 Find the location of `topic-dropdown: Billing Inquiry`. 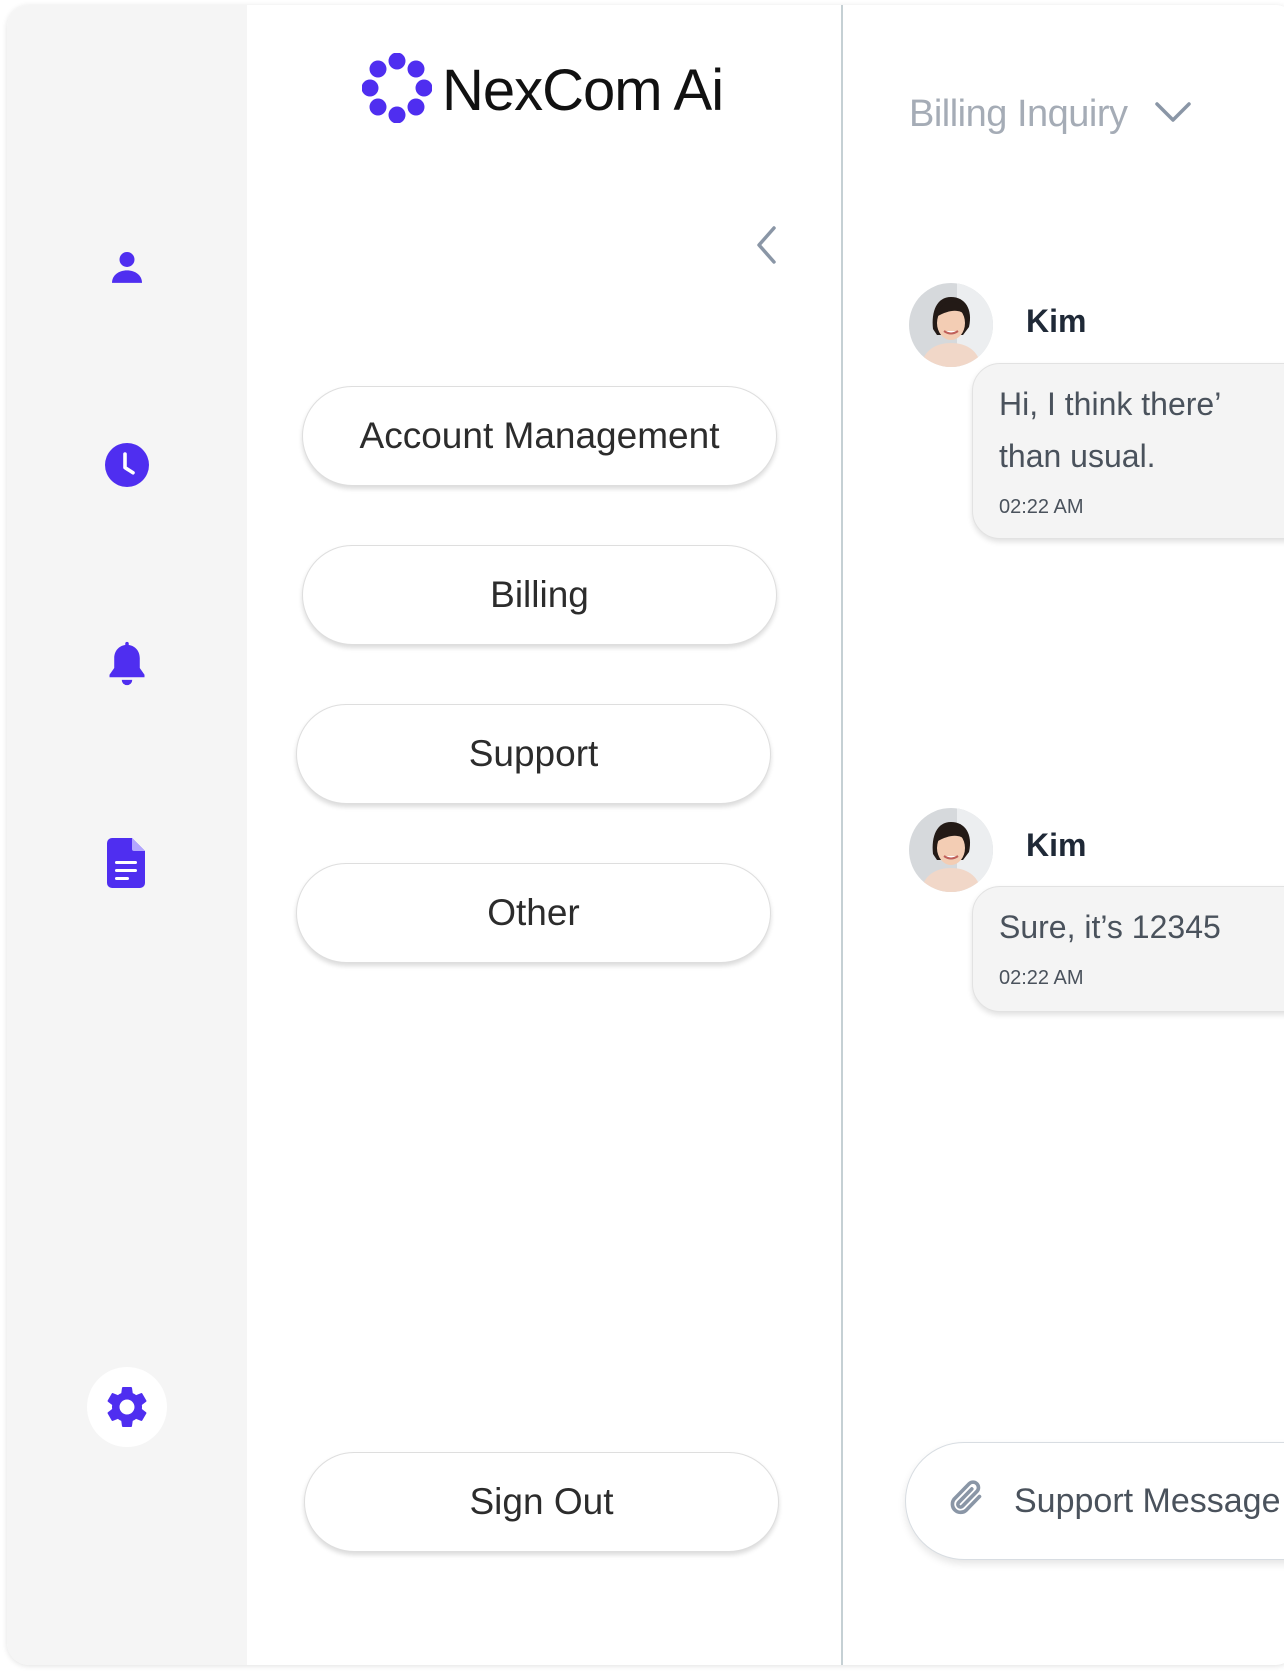

topic-dropdown: Billing Inquiry is located at coordinates (1050, 114).